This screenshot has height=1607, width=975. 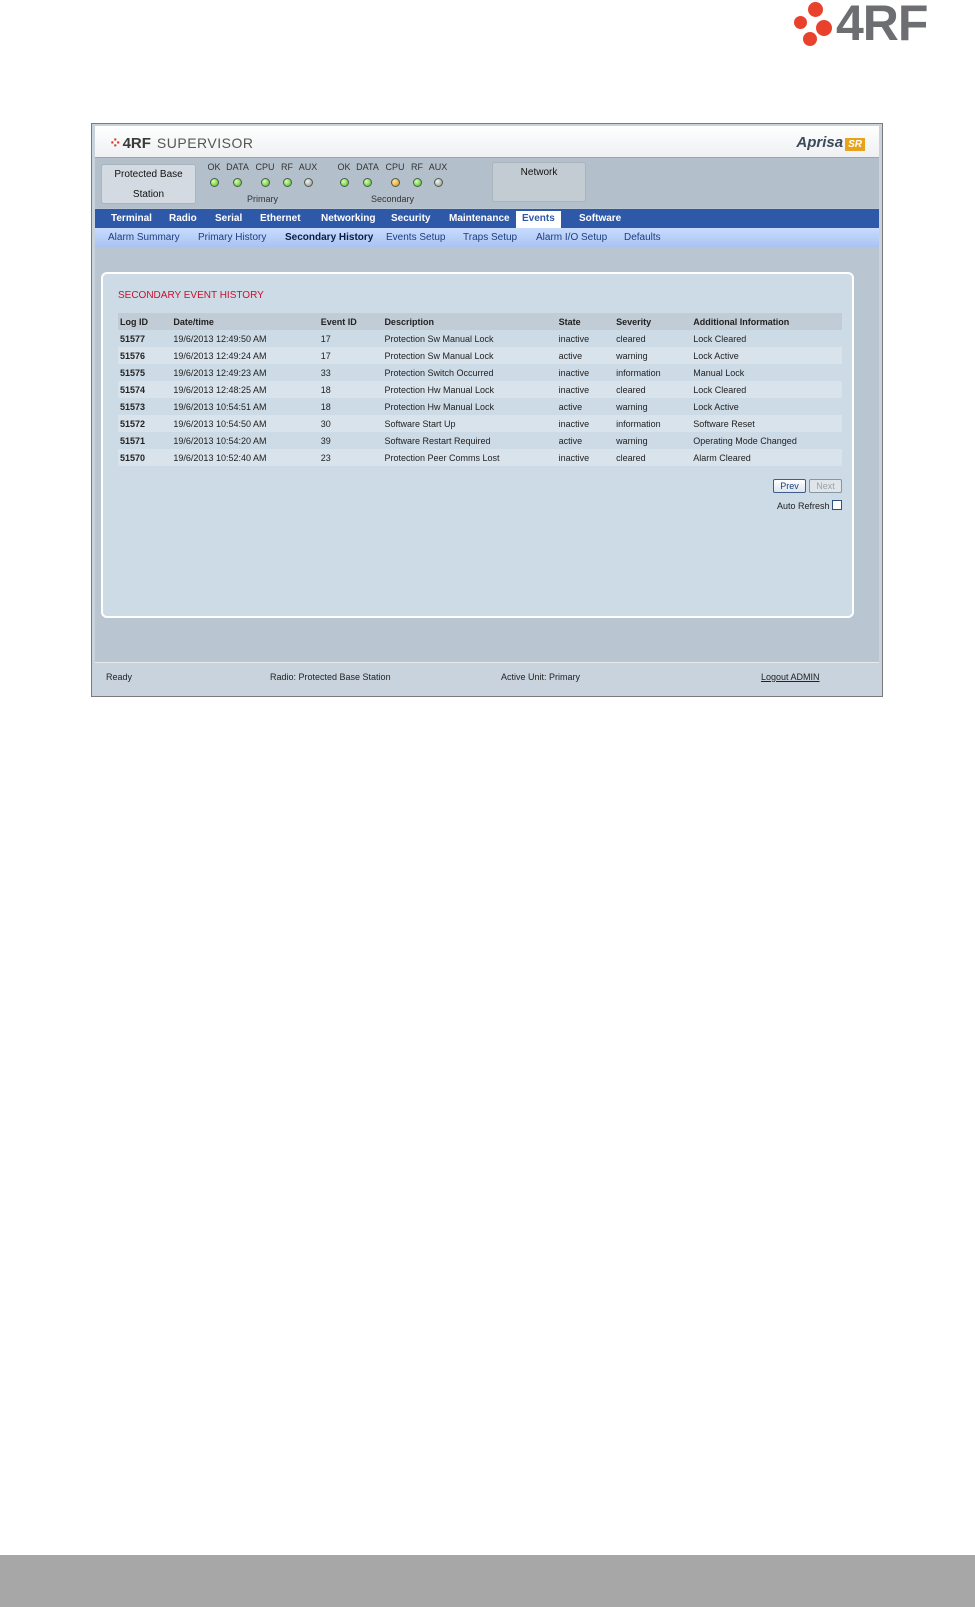 What do you see at coordinates (439, 372) in the screenshot?
I see `cell-description: Protection Switch Occurred` at bounding box center [439, 372].